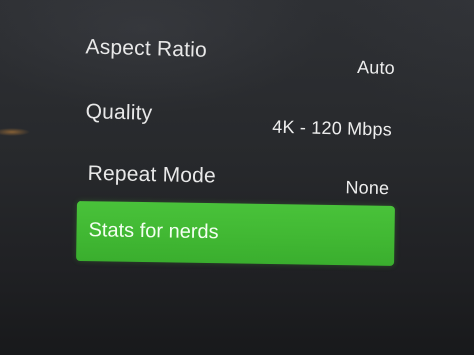  Describe the element at coordinates (332, 128) in the screenshot. I see `menu-item-value: 4K - 120 Mbps` at that location.